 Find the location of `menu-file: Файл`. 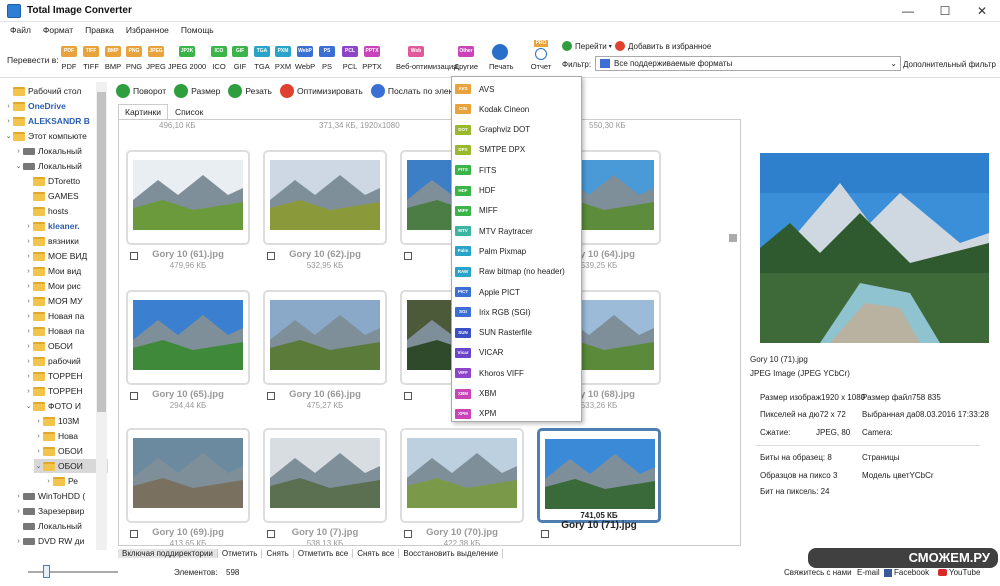

menu-file: Файл is located at coordinates (20, 30).